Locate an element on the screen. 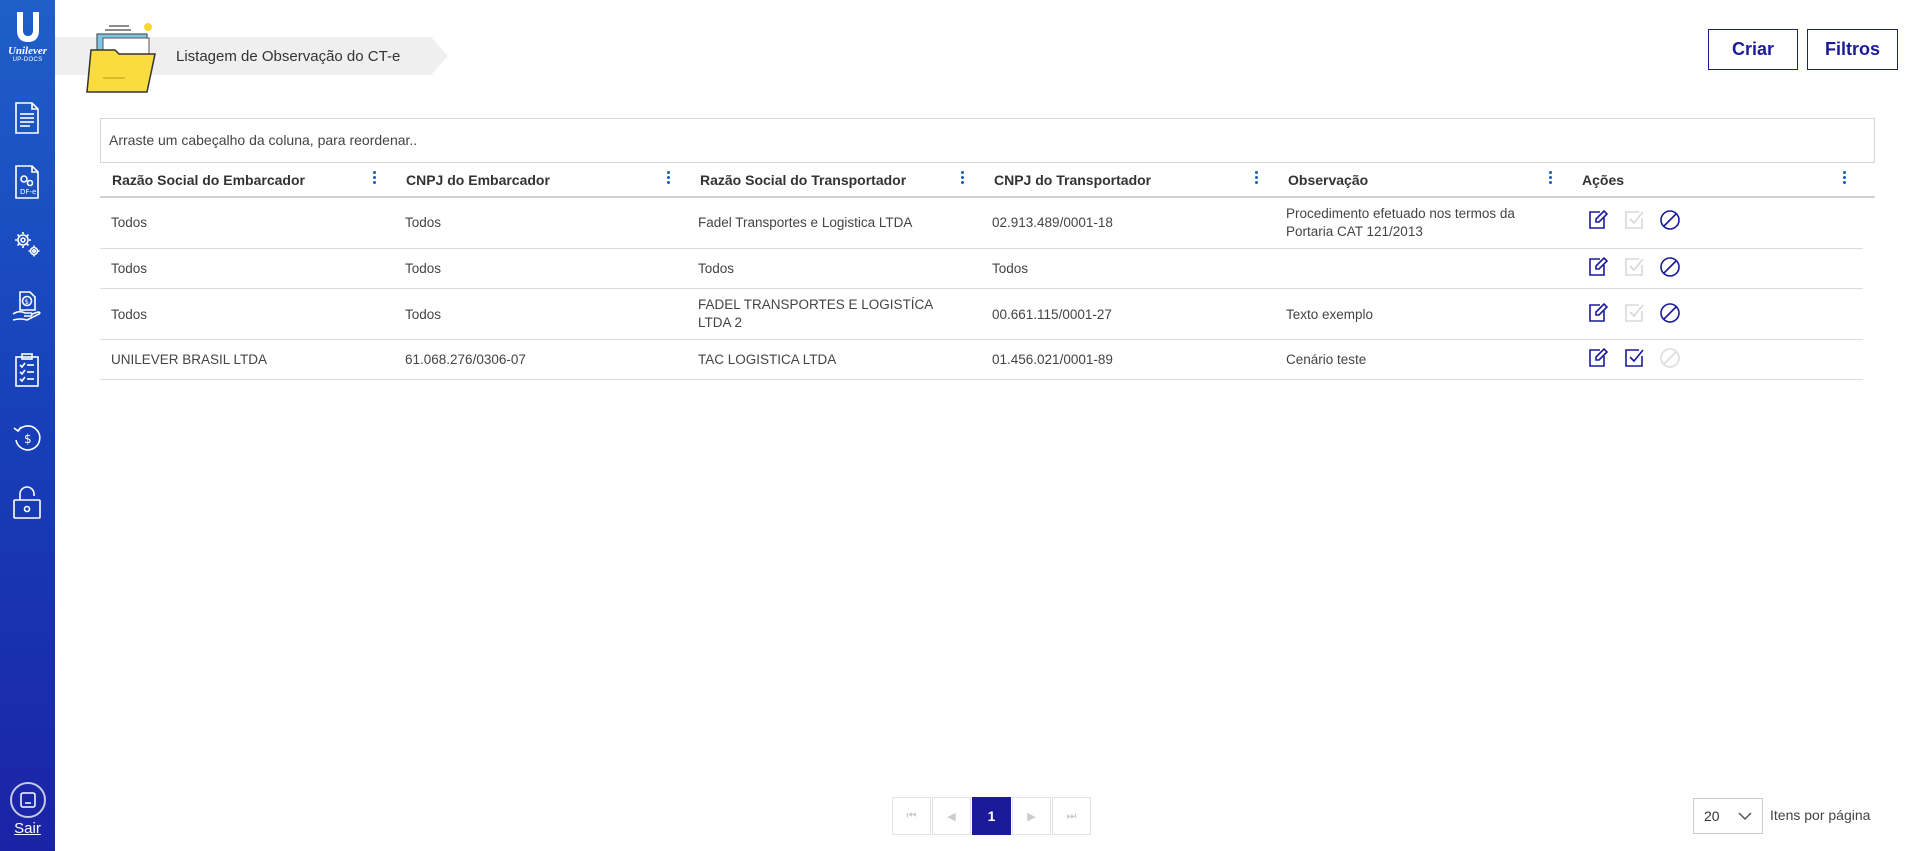 Image resolution: width=1912 pixels, height=851 pixels. sidebar-item-lock is located at coordinates (27, 502).